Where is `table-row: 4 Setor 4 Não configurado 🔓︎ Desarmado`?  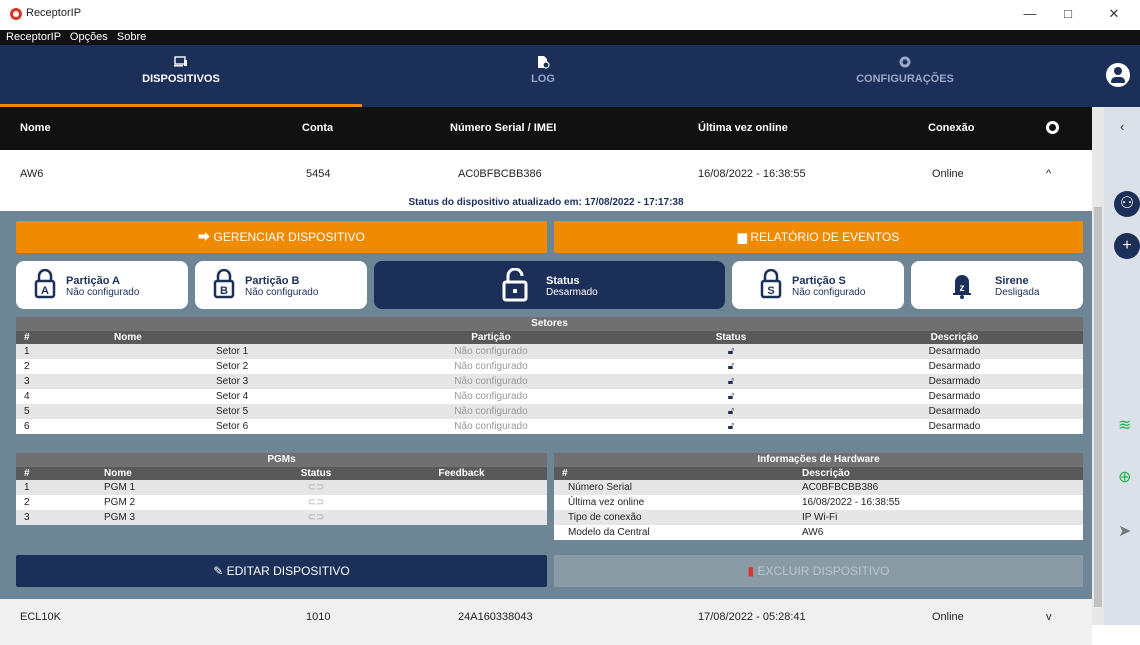
table-row: 4 Setor 4 Não configurado 🔓︎ Desarmado is located at coordinates (549, 396).